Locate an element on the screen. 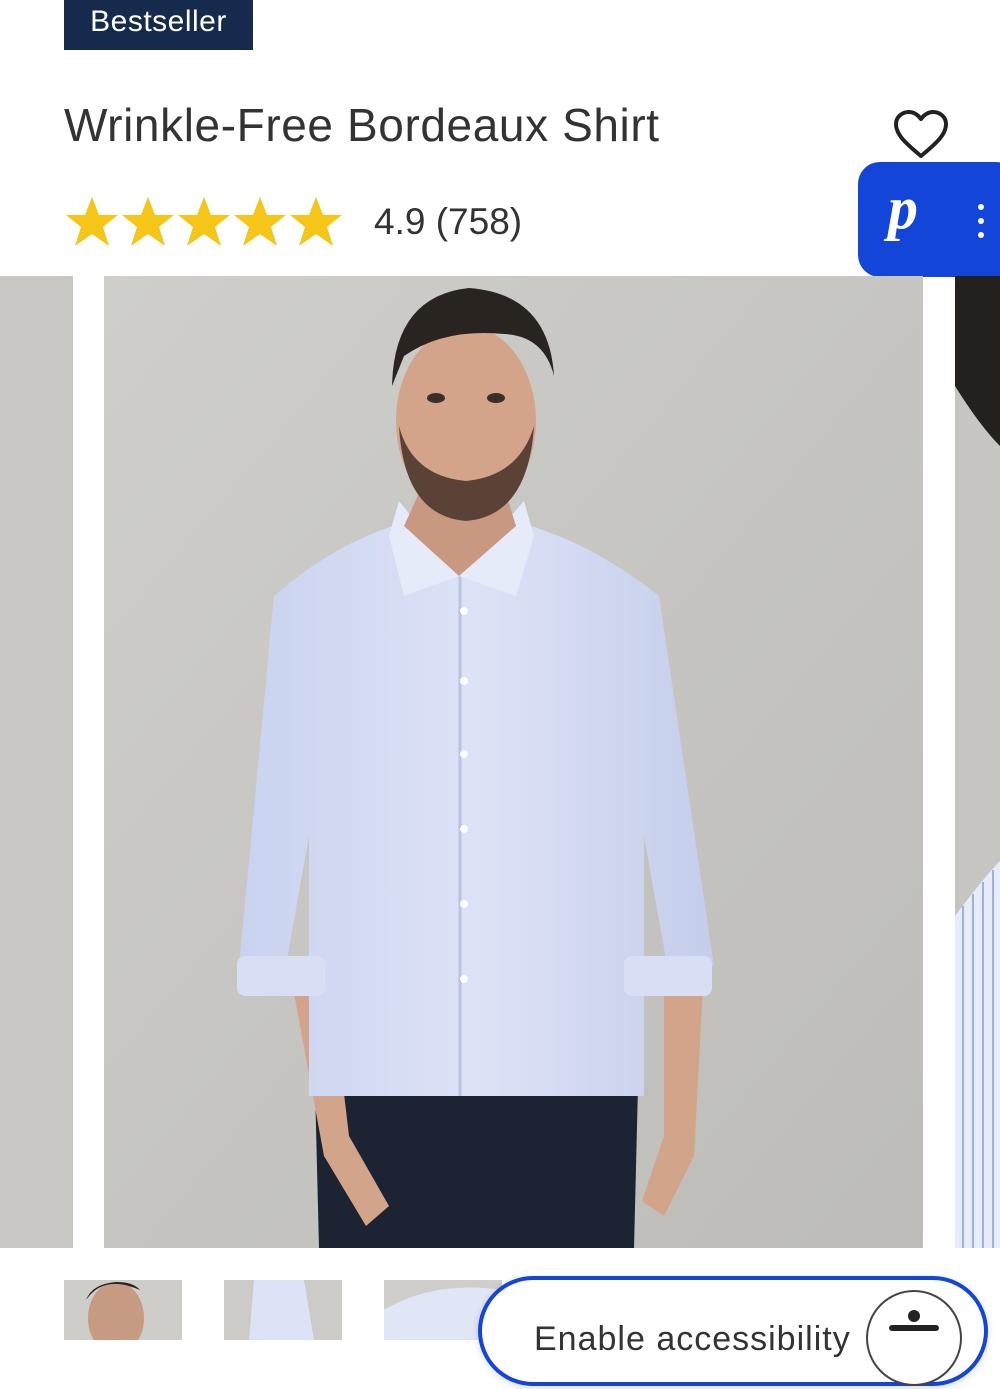 This screenshot has height=1389, width=1000. bestseller-badge: Bestseller is located at coordinates (158, 25).